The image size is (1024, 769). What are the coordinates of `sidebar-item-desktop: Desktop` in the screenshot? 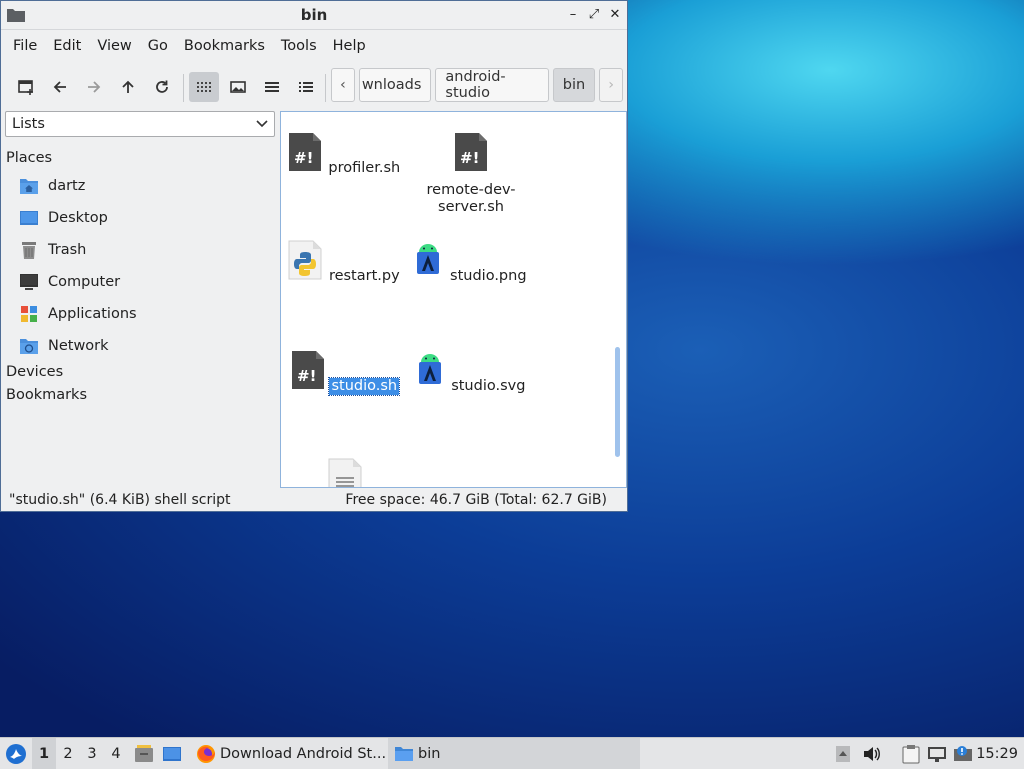 It's located at (141, 218).